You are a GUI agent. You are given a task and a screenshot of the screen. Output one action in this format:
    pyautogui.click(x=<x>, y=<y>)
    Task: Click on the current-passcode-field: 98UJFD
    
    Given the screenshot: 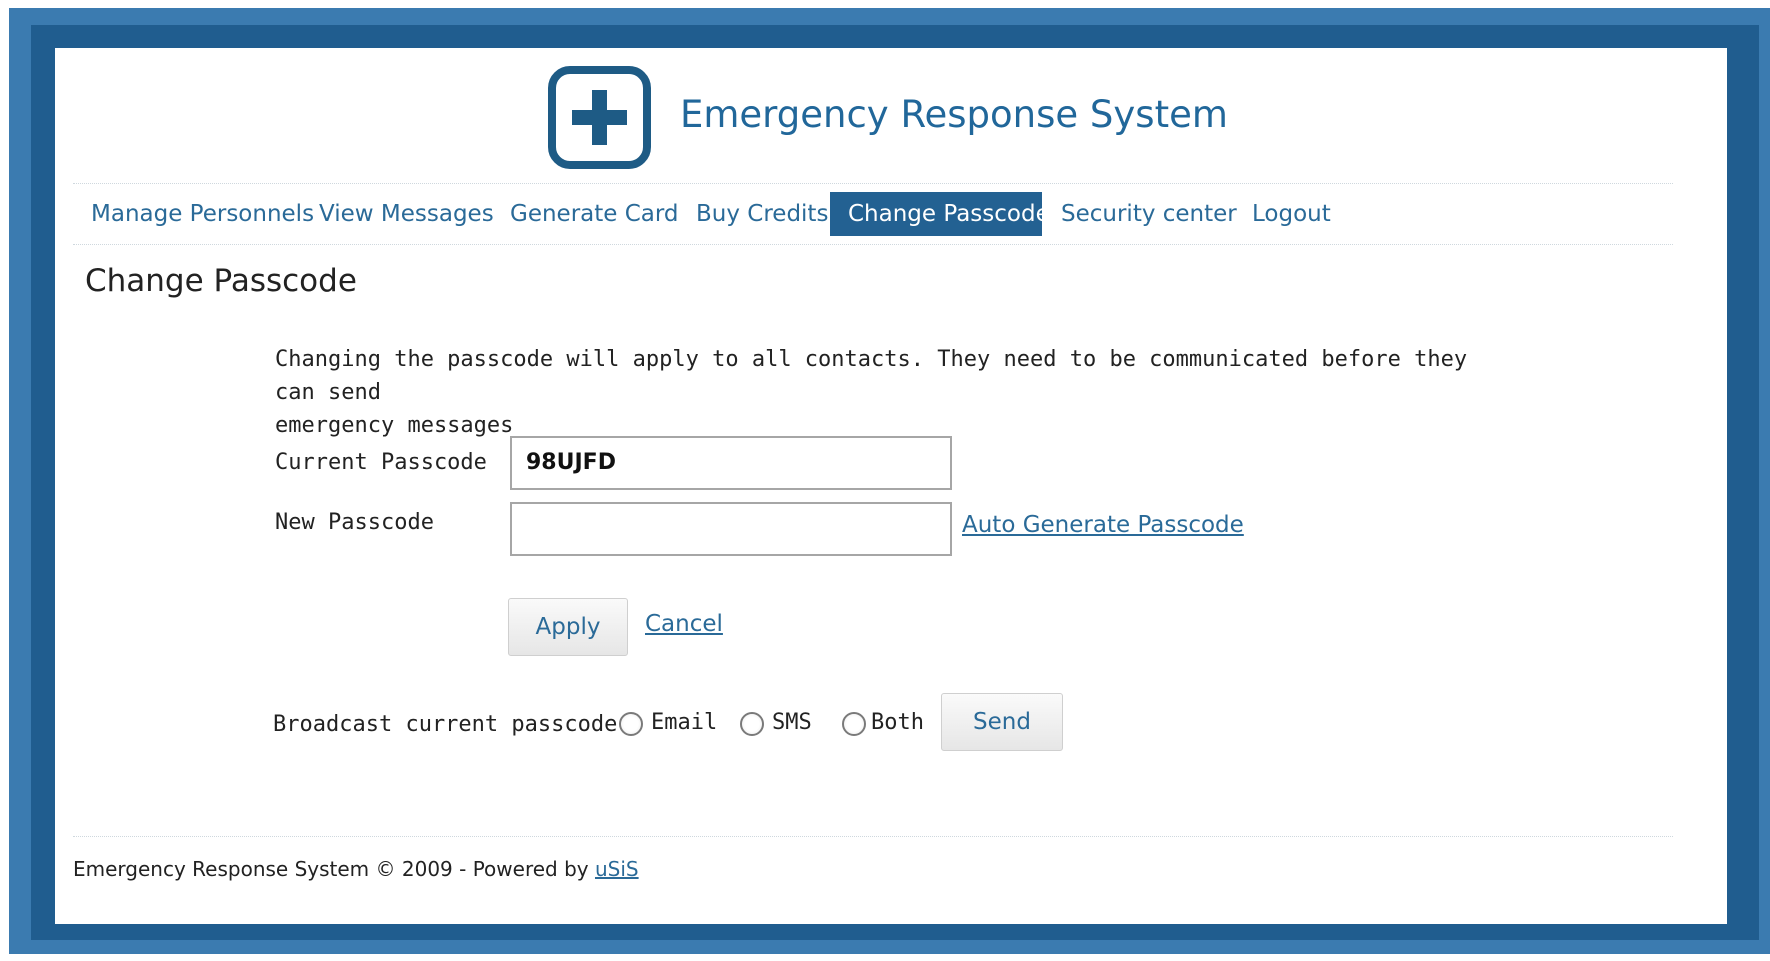 What is the action you would take?
    pyautogui.click(x=731, y=463)
    